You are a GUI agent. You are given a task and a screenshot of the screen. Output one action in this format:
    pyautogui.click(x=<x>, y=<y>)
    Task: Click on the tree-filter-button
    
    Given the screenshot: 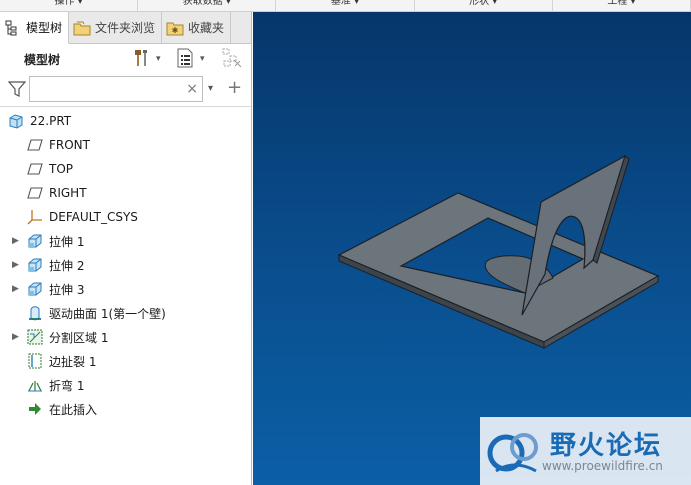 What is the action you would take?
    pyautogui.click(x=232, y=59)
    